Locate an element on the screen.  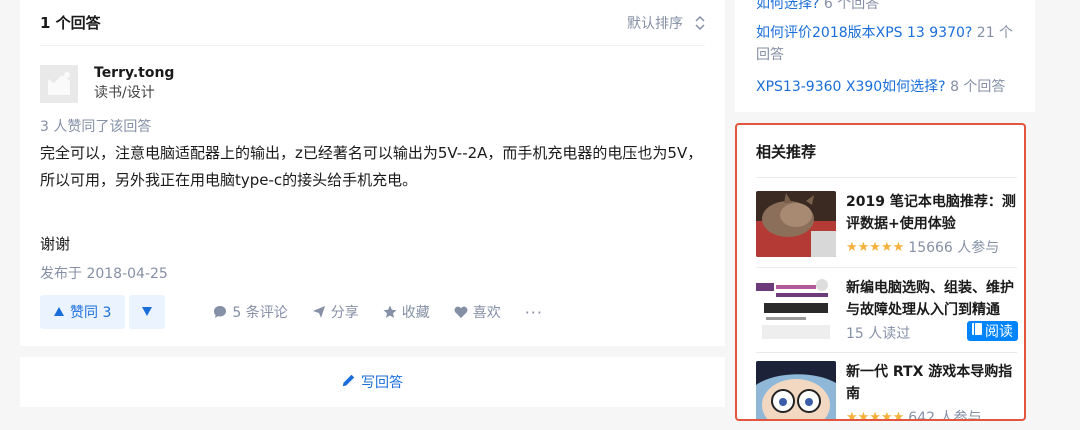
recommend-item-title: 新一代 RTX 游戏本导购指南 is located at coordinates (929, 383).